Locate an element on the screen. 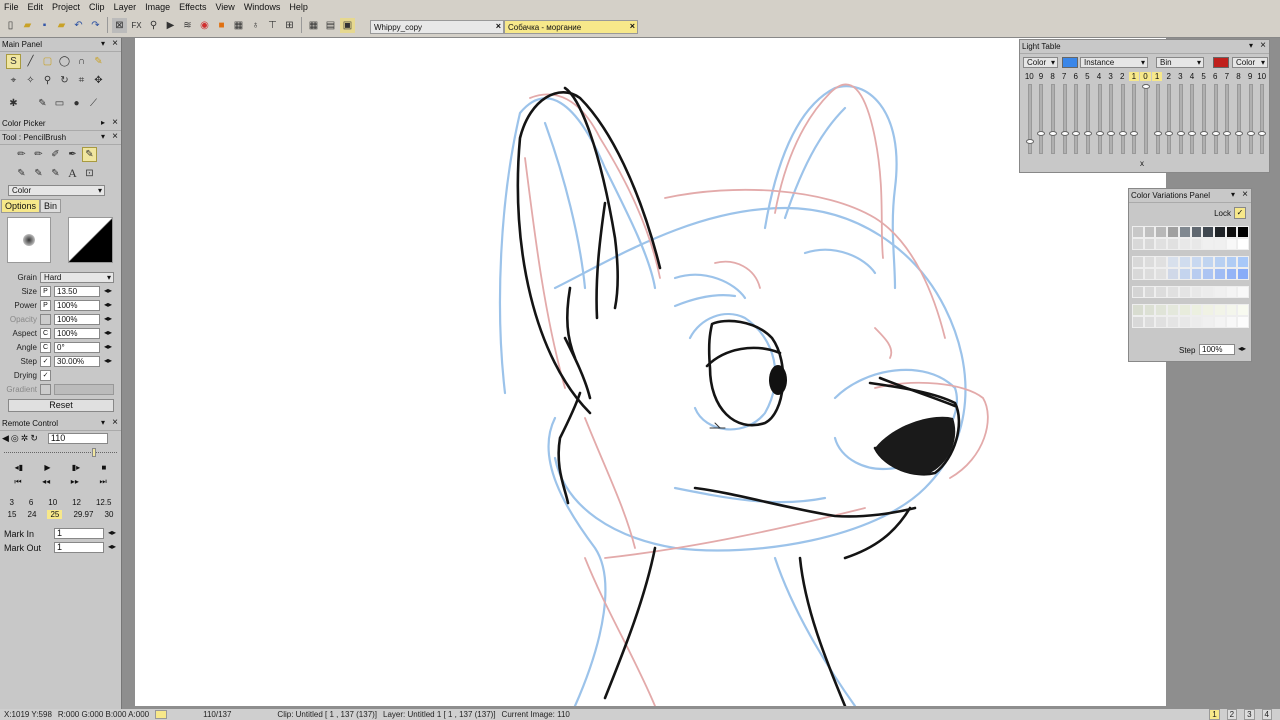 The image size is (1280, 720). angle-input: 0° is located at coordinates (77, 347).